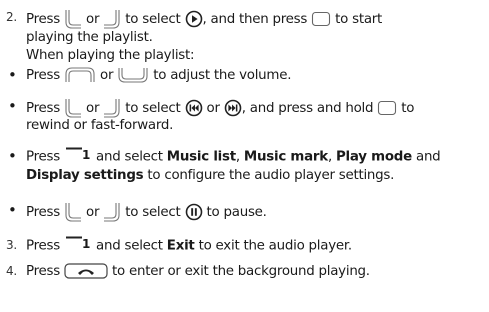 Image resolution: width=489 pixels, height=312 pixels. Describe the element at coordinates (285, 157) in the screenshot. I see `menu-music-mark: Music mark` at that location.